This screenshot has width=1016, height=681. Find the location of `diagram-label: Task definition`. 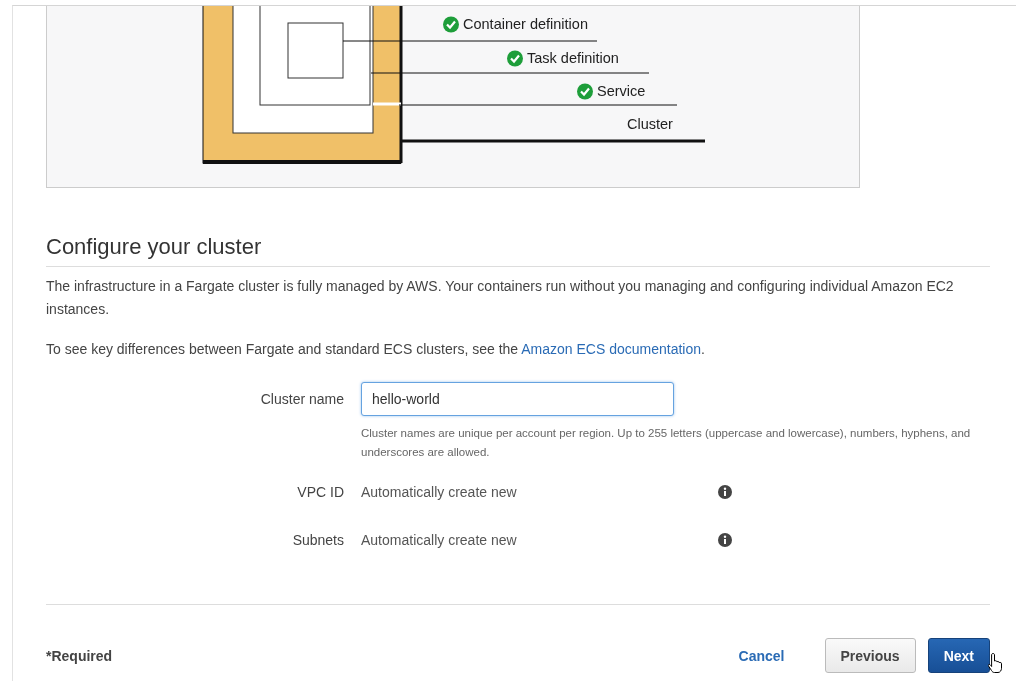

diagram-label: Task definition is located at coordinates (573, 58).